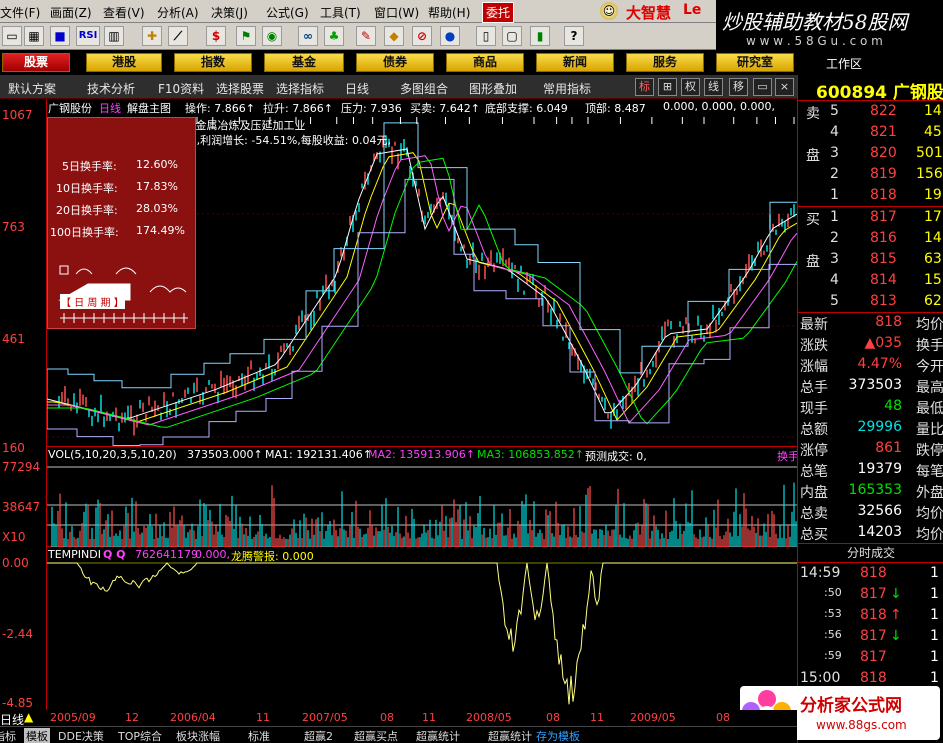 This screenshot has height=743, width=943. Describe the element at coordinates (71, 12) in the screenshot. I see `menu-screen: 画面(Z)` at that location.